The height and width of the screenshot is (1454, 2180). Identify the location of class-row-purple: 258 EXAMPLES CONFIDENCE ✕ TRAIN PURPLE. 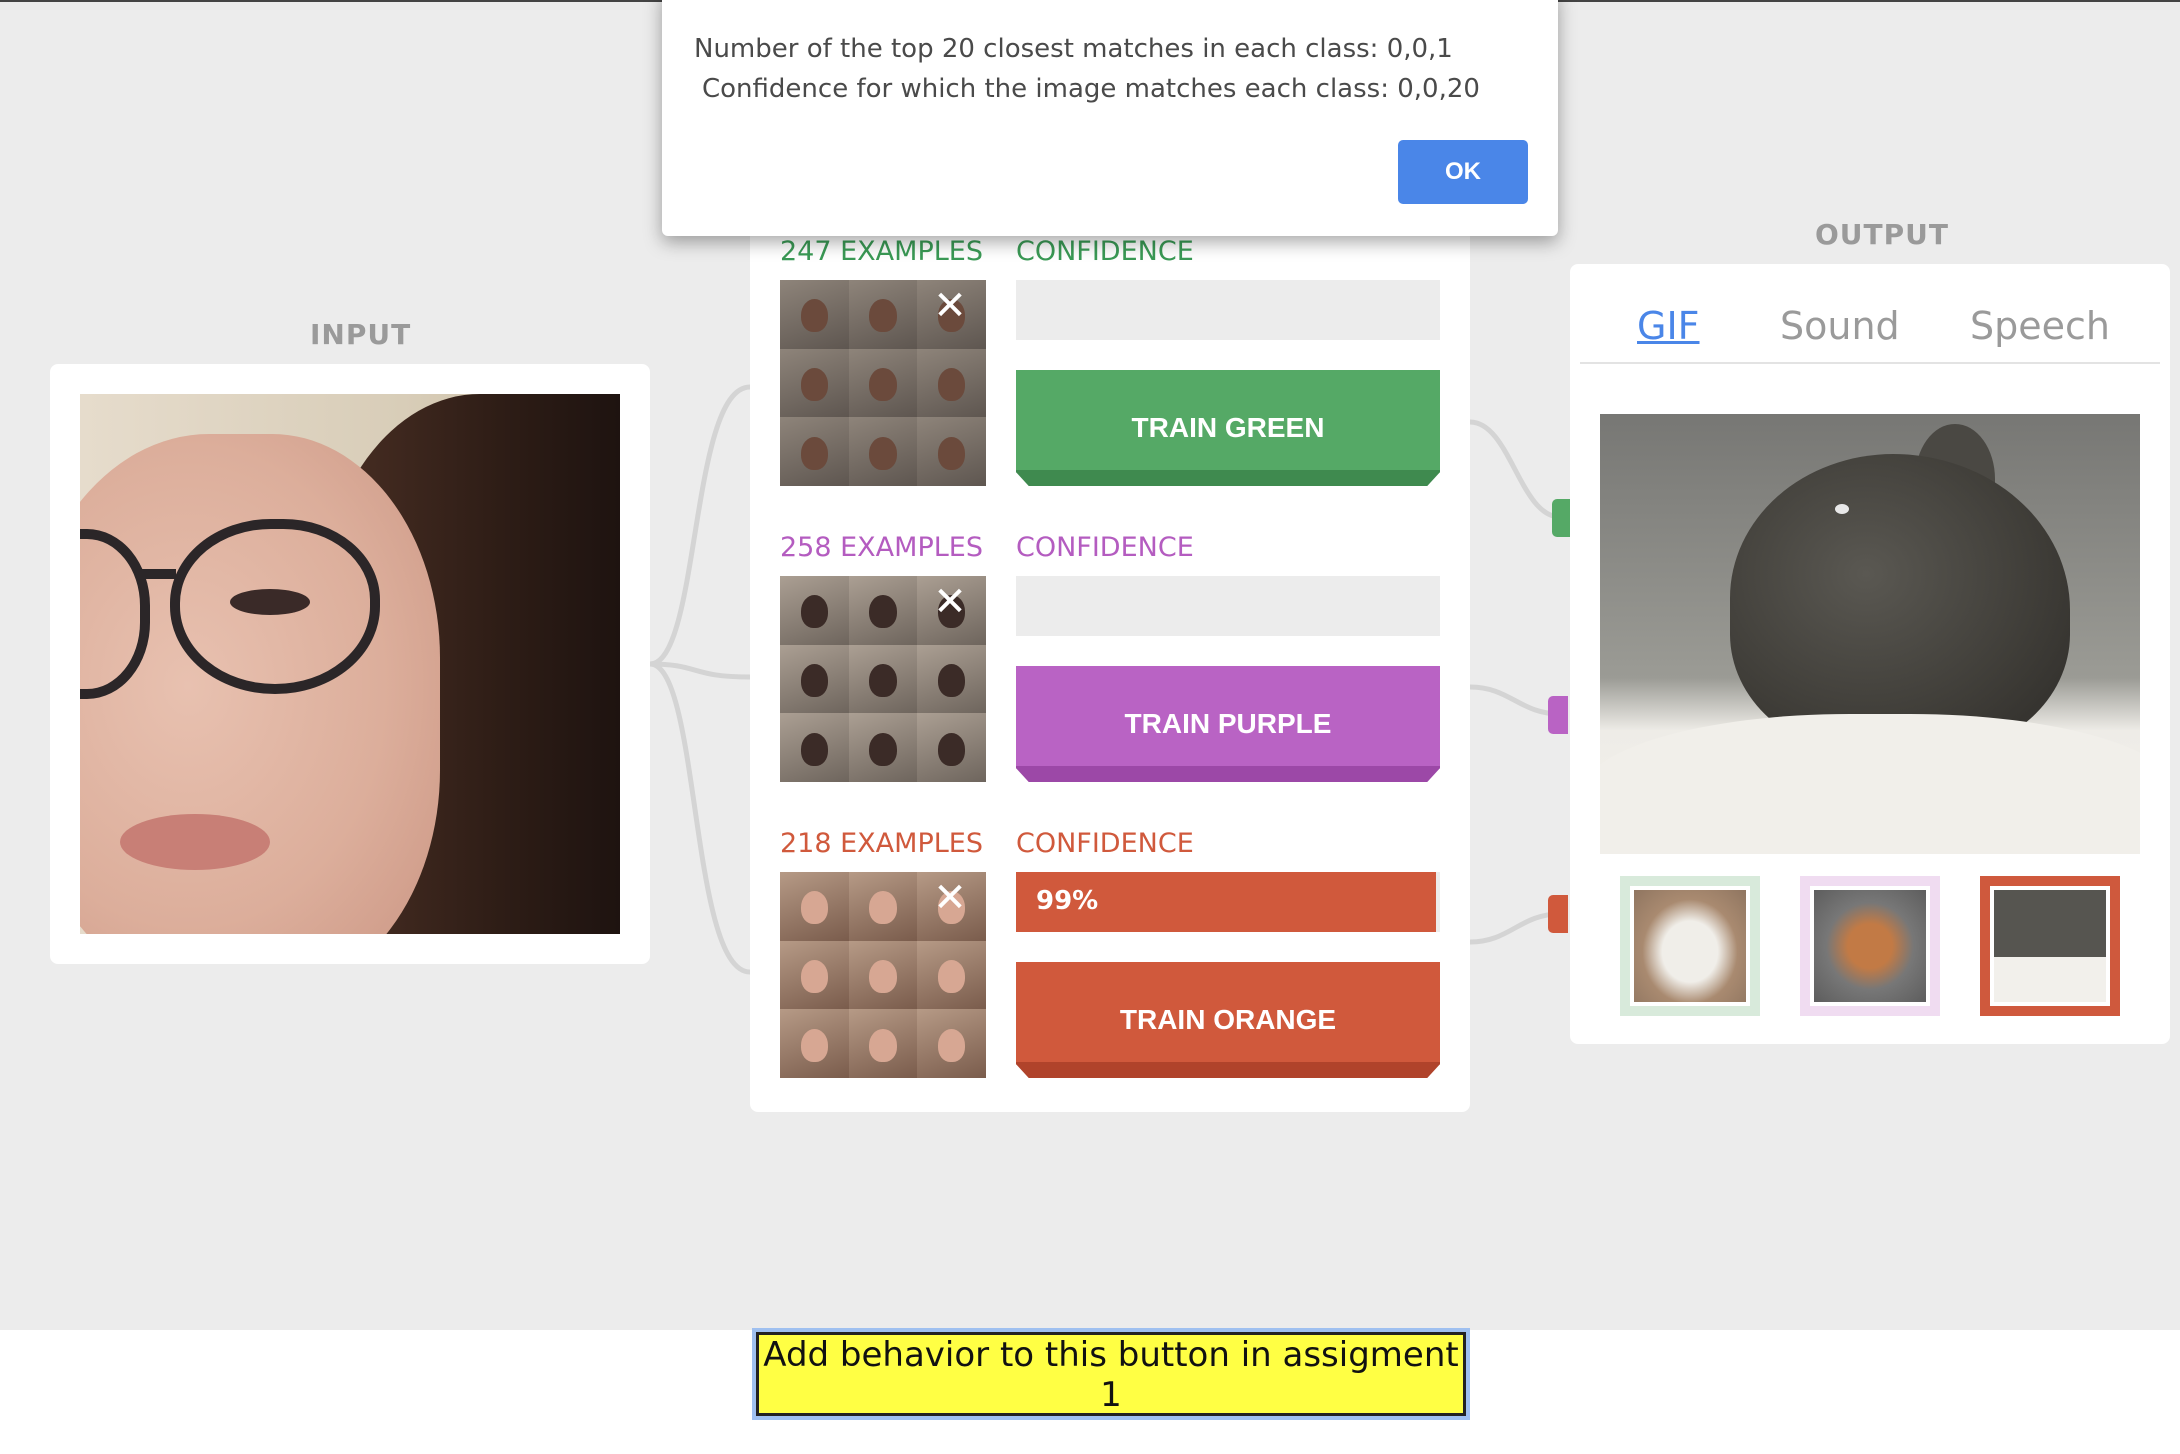
(1110, 667).